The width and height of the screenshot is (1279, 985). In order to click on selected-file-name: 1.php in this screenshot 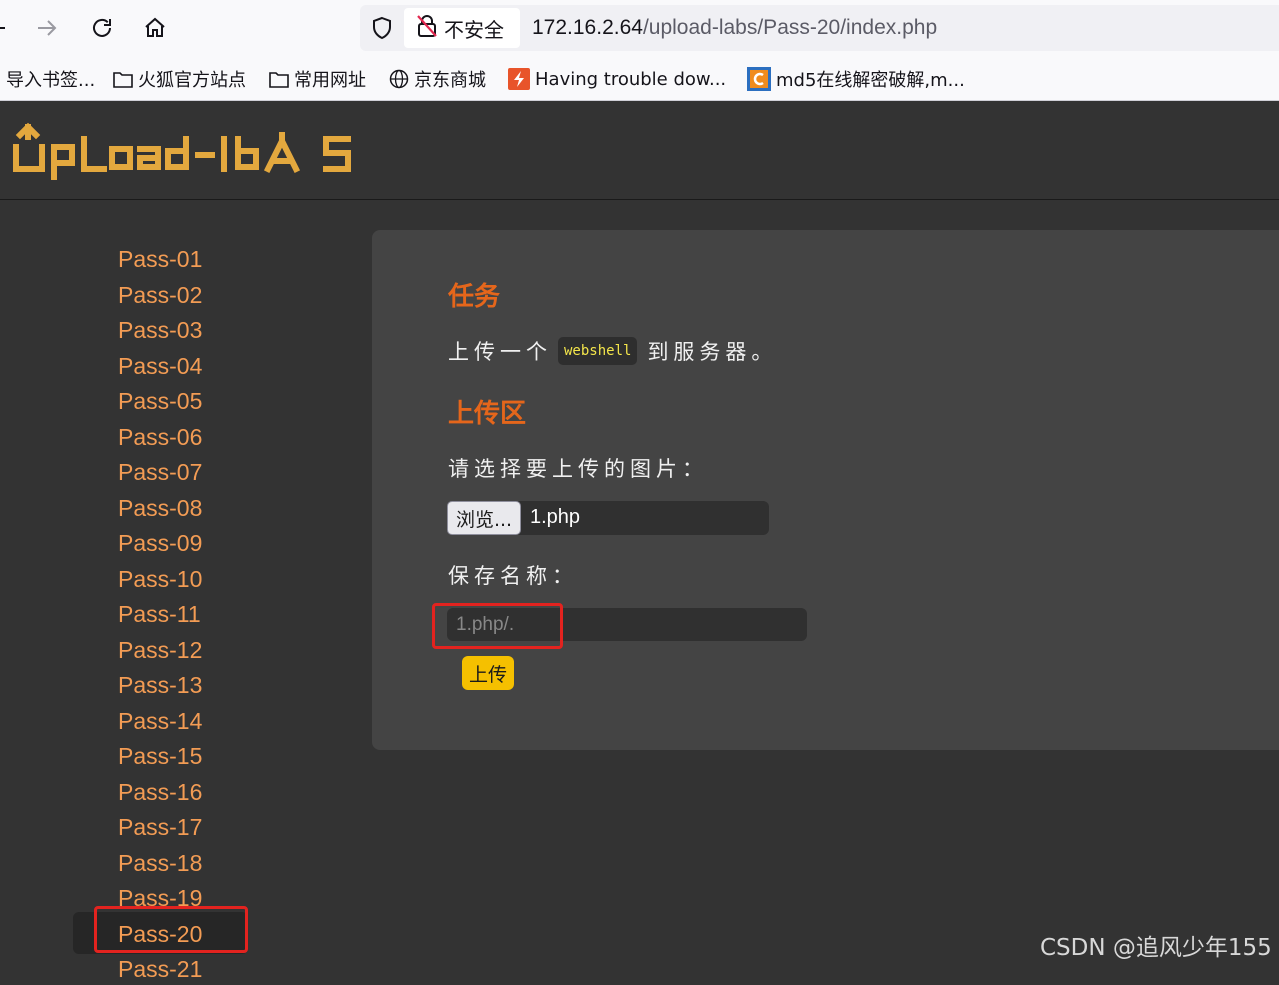, I will do `click(555, 517)`.